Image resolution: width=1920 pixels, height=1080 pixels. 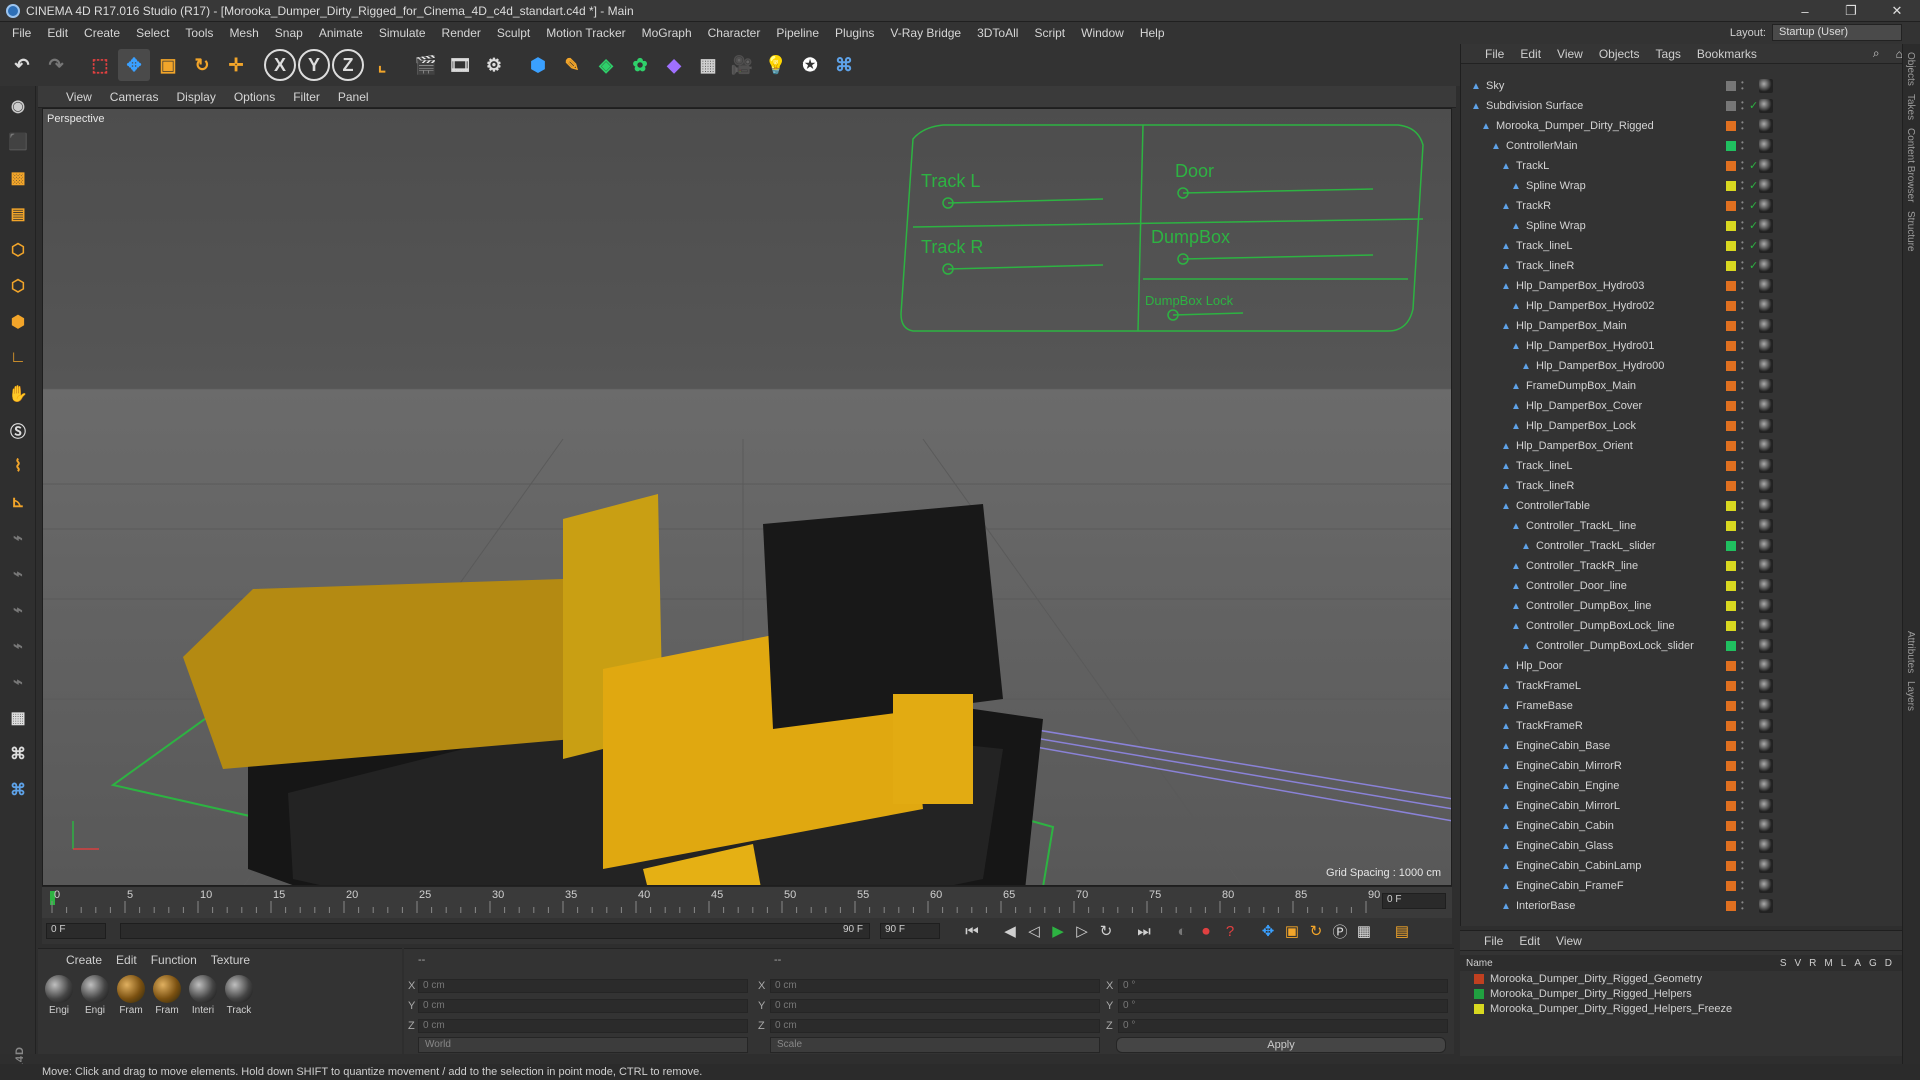 I want to click on viewport-menu-display: Display, so click(x=195, y=97).